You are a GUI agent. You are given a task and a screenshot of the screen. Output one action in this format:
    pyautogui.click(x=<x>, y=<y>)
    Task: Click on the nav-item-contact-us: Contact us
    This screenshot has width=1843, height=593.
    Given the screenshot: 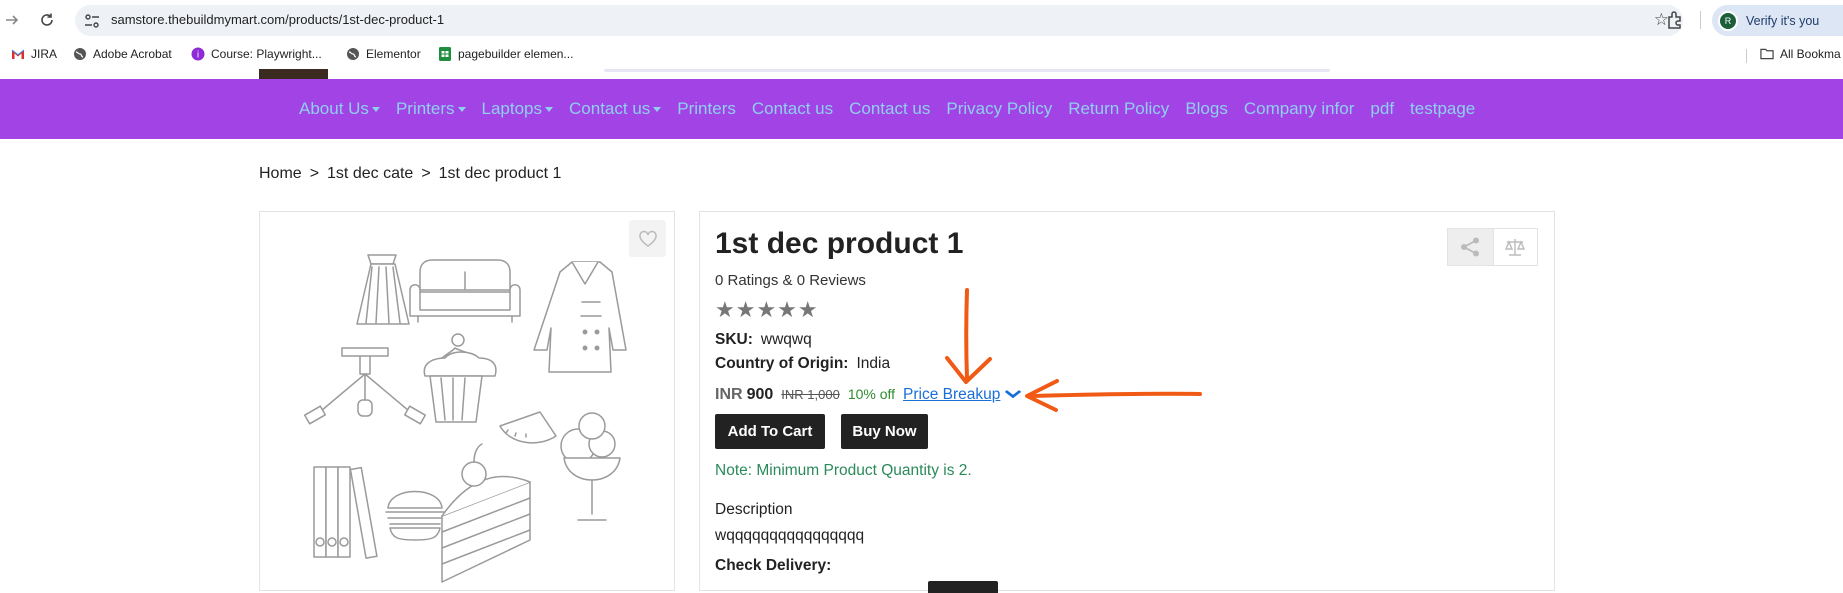 What is the action you would take?
    pyautogui.click(x=792, y=109)
    